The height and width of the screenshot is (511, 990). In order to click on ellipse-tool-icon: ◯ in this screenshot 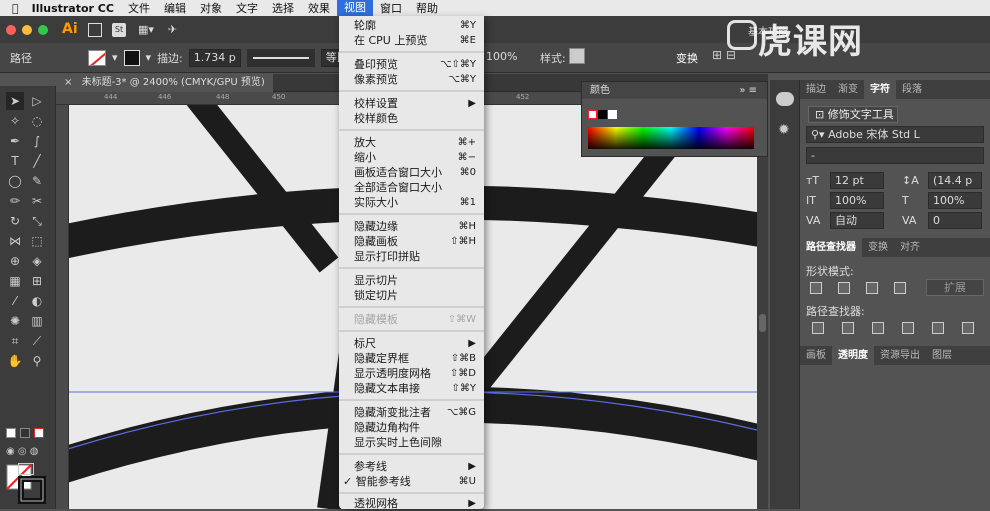, I will do `click(15, 181)`.